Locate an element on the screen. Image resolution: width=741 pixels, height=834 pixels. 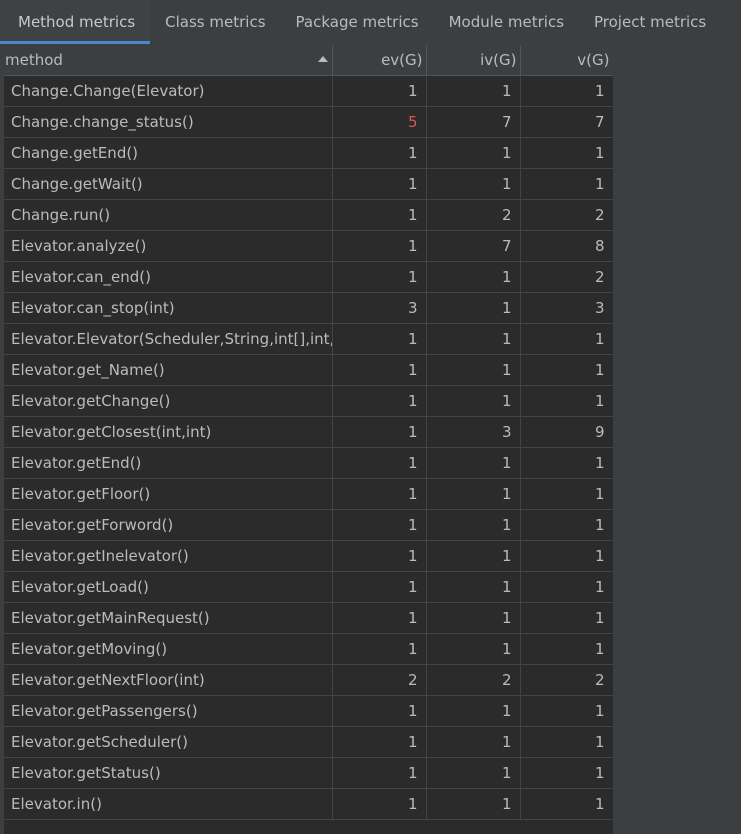
table-row: Elevator.getPassengers() 1 1 1 is located at coordinates (308, 711).